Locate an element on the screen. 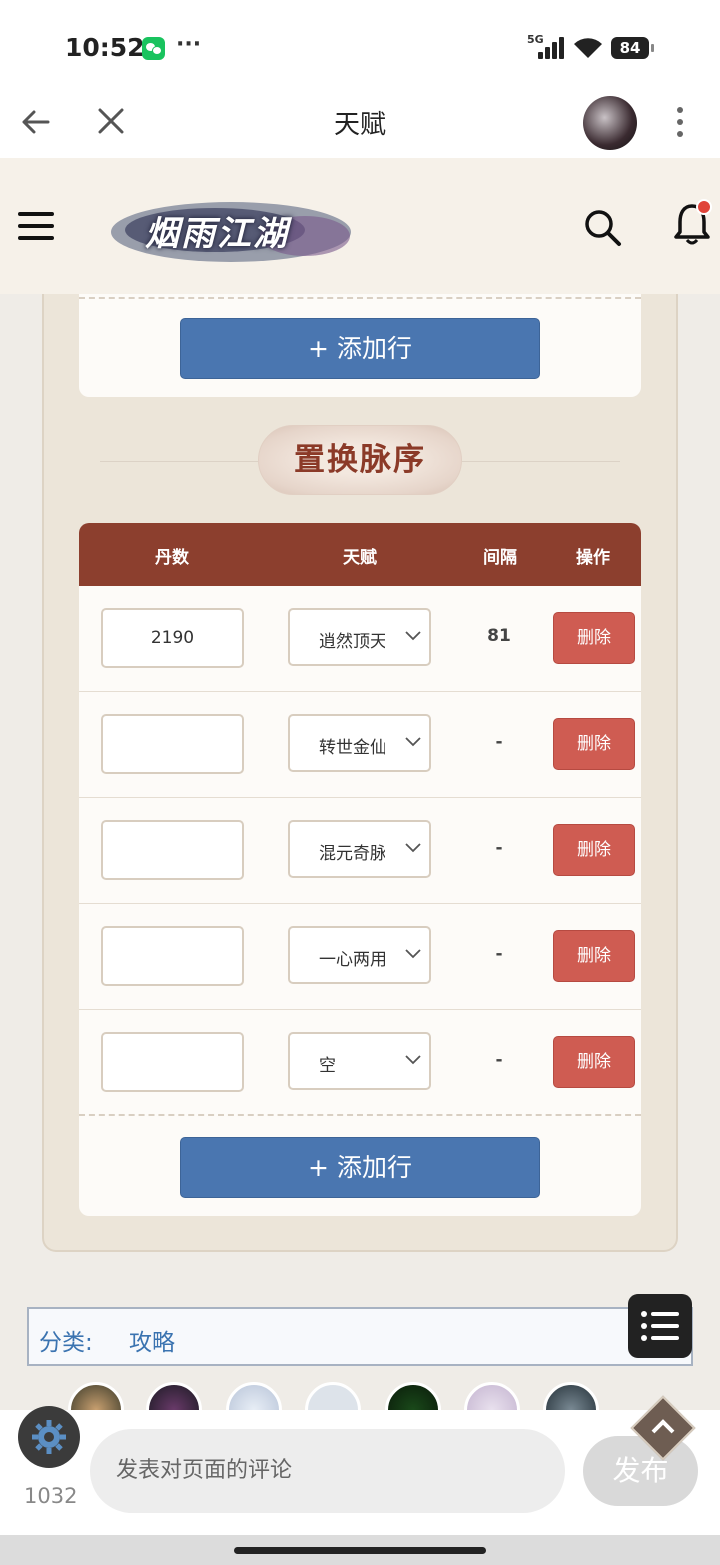  title-divider-left is located at coordinates (179, 461).